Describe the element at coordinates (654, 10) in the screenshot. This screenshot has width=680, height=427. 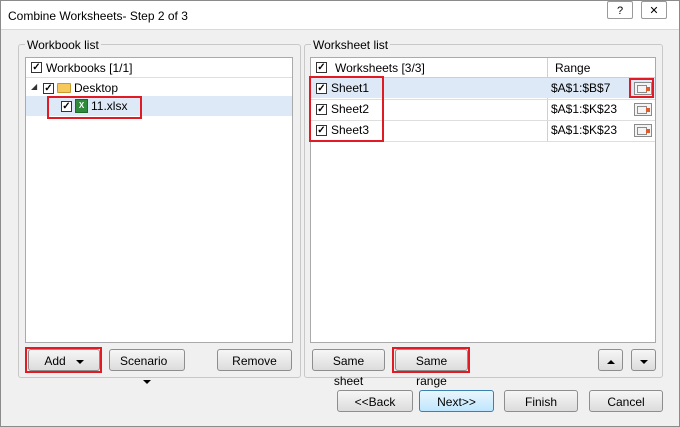
I see `close-button: ✕` at that location.